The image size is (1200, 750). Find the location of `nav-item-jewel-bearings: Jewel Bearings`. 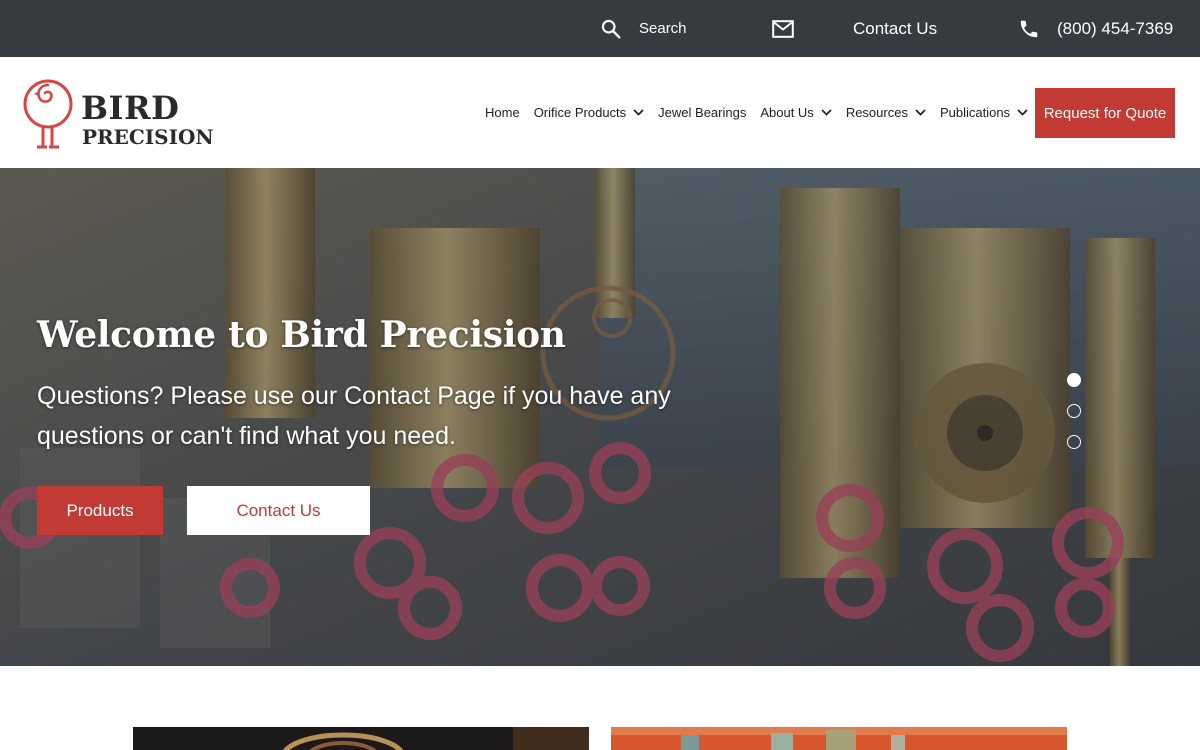

nav-item-jewel-bearings: Jewel Bearings is located at coordinates (702, 112).